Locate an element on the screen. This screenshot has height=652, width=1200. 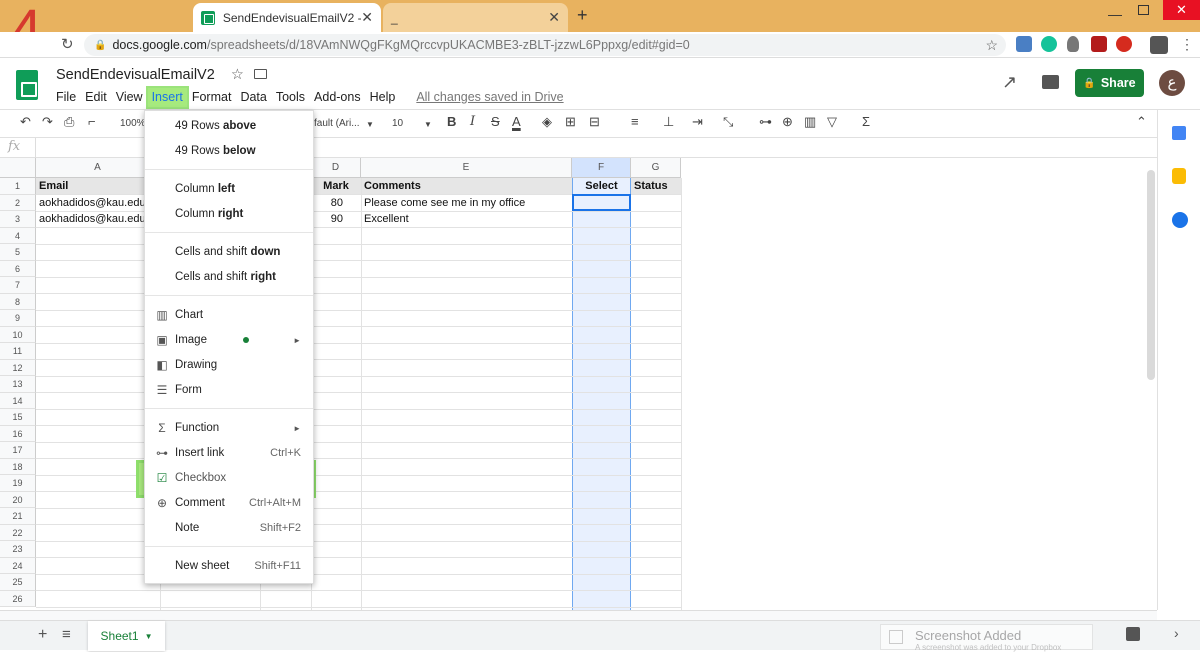
zoom-select: 100% is located at coordinates (133, 123).